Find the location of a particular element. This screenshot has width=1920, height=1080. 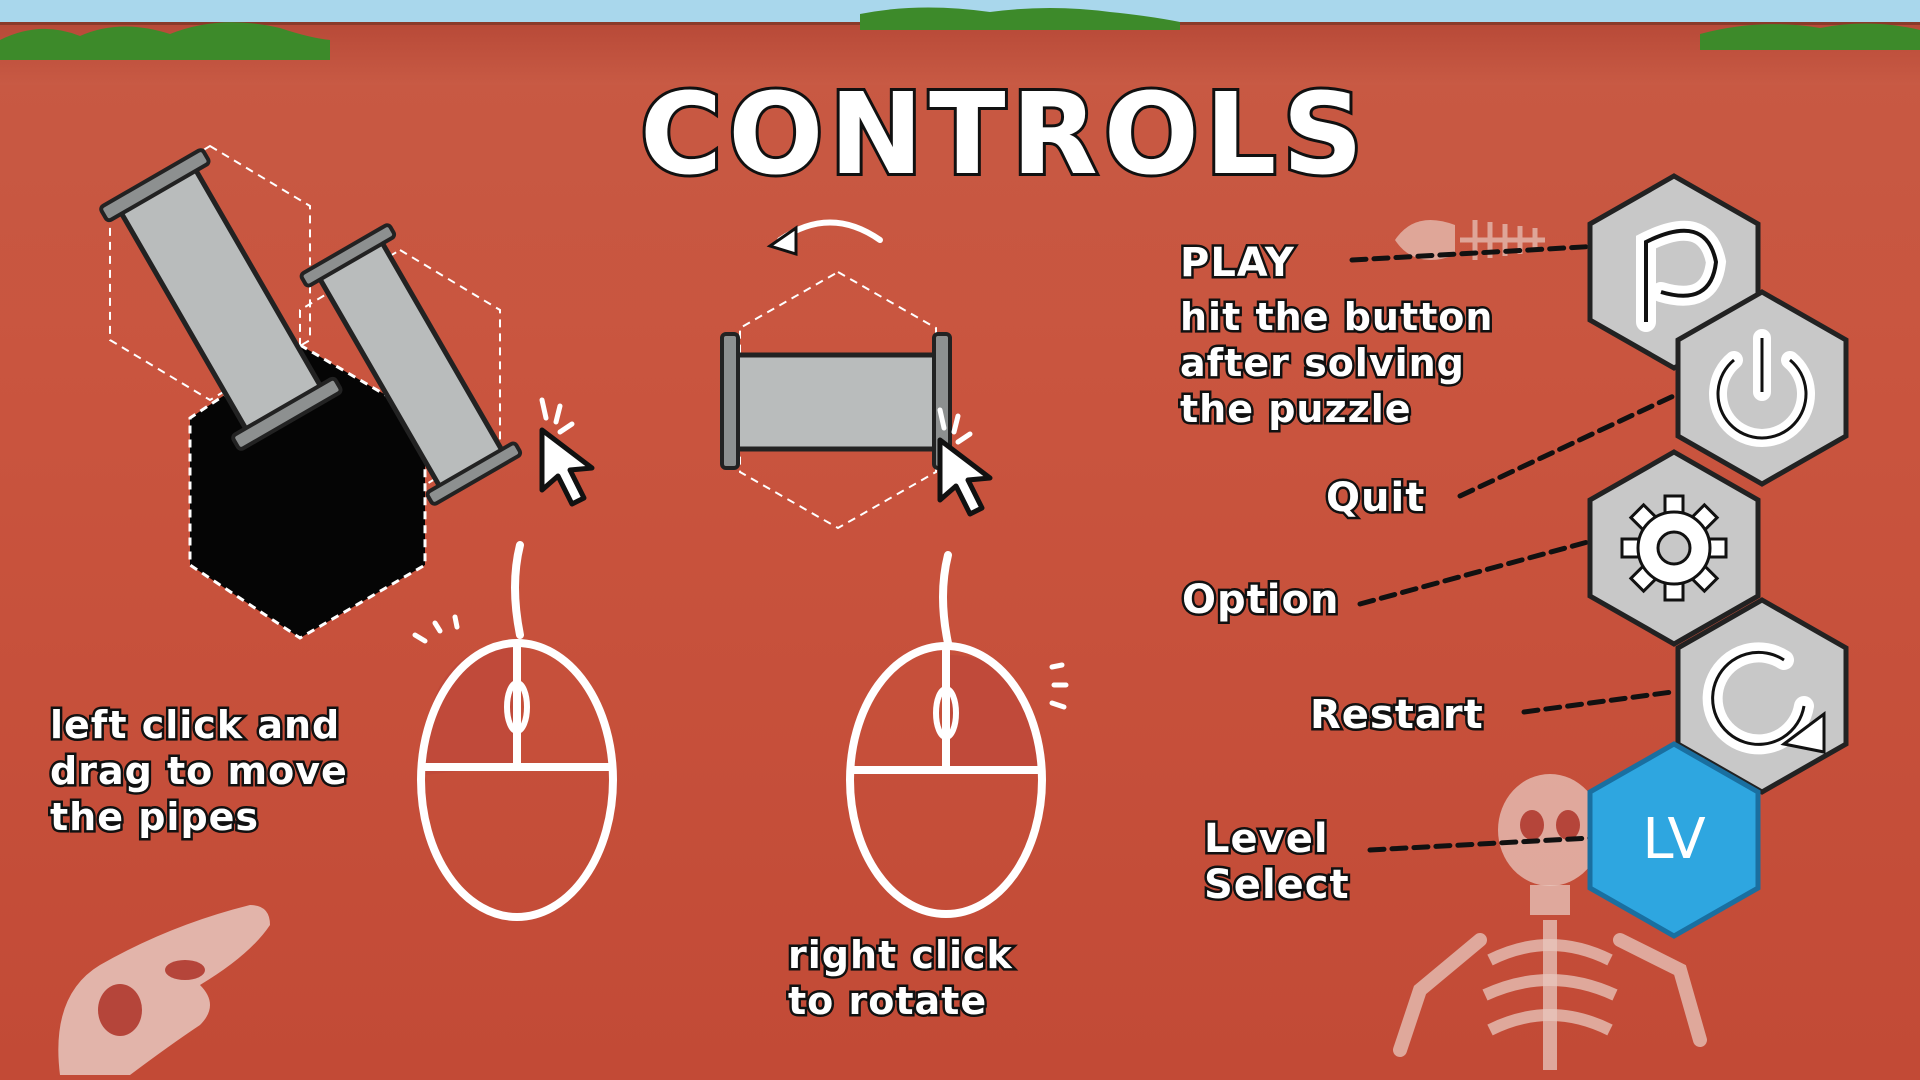

level-select-icon-text: LV is located at coordinates (1673, 839).